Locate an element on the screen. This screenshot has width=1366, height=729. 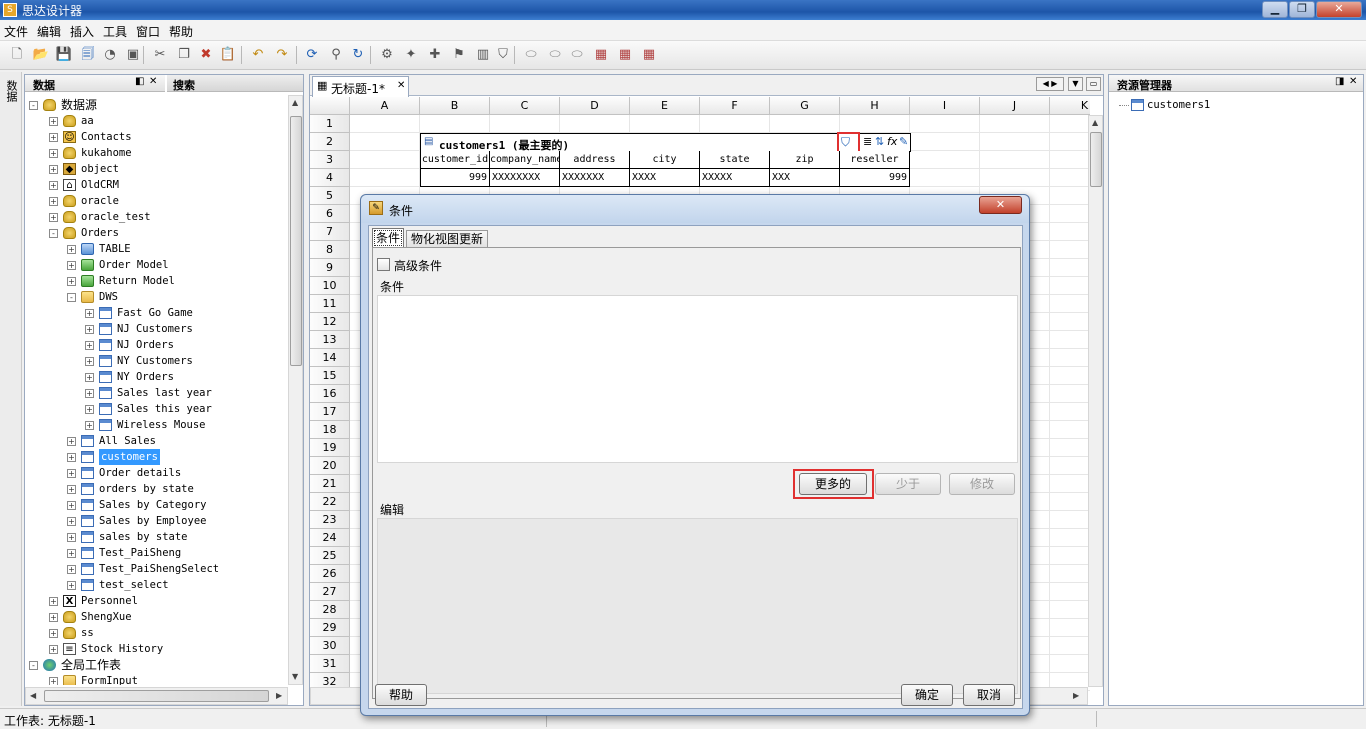
tree-item: + Sales this year is located at coordinates (156, 409).